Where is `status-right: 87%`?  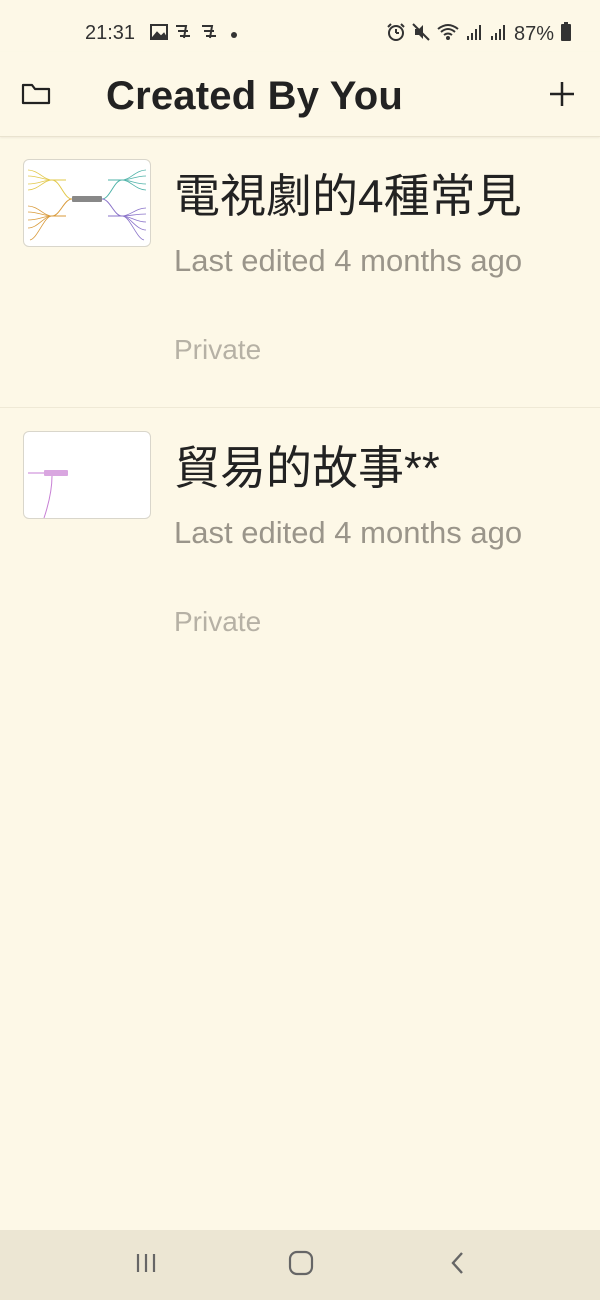
status-right: 87% is located at coordinates (479, 34).